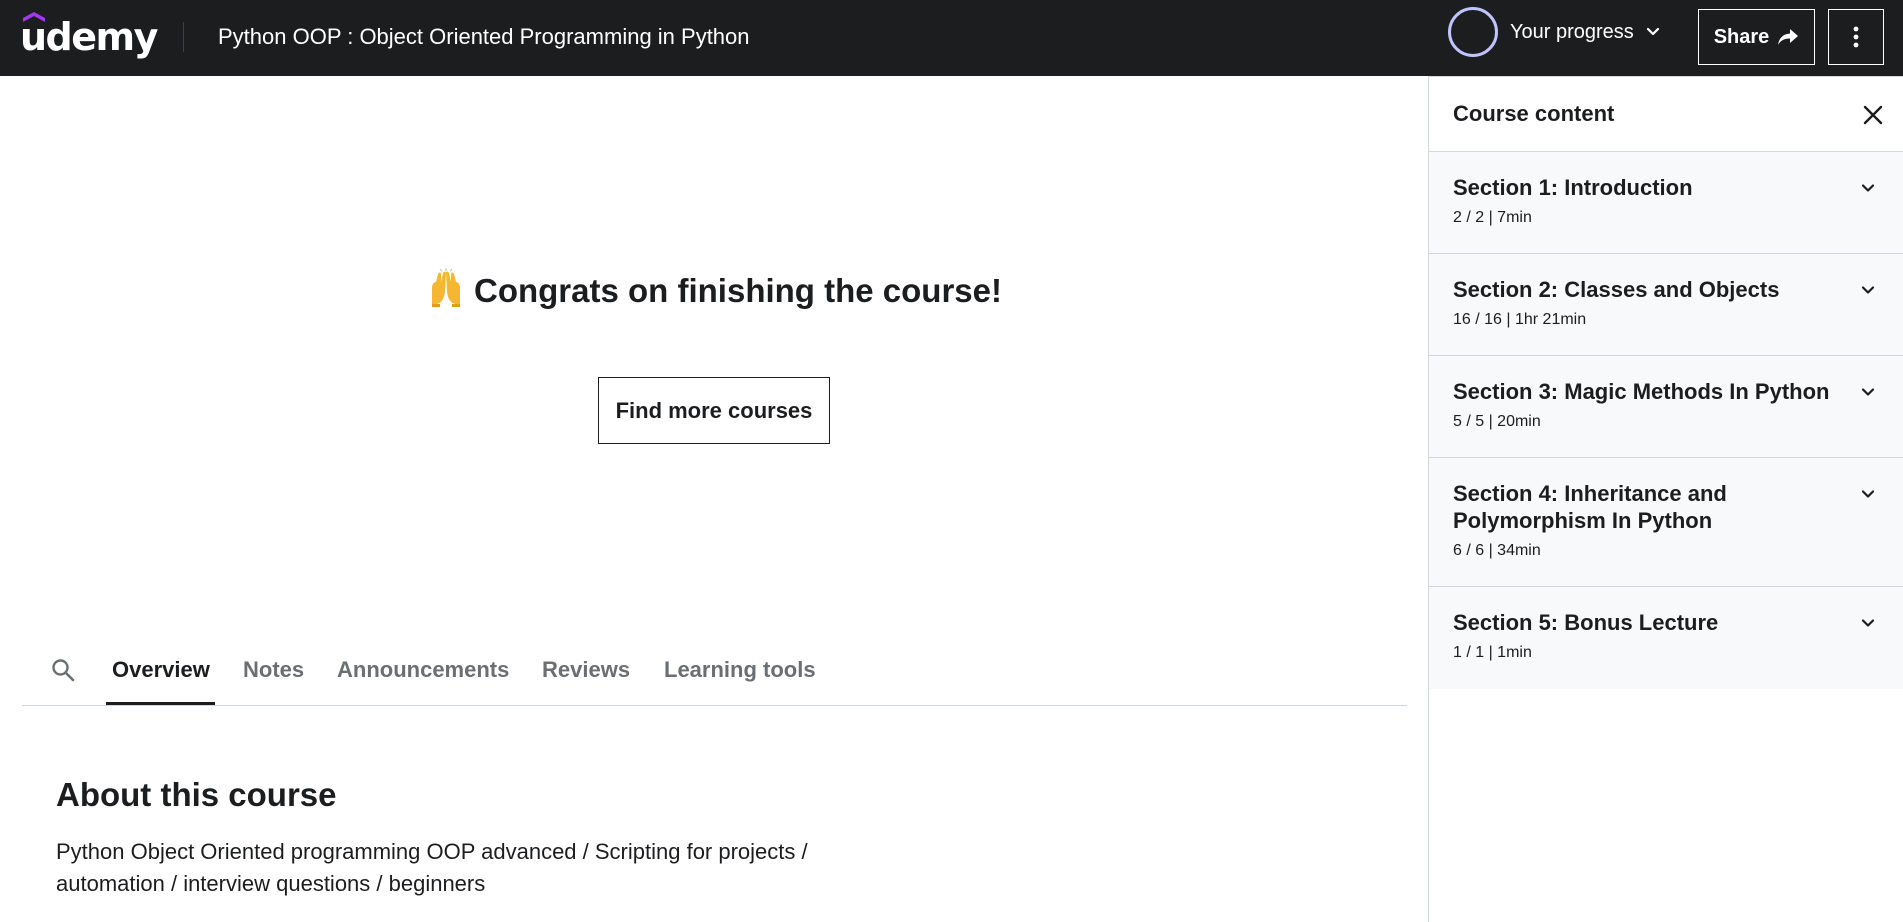  Describe the element at coordinates (63, 670) in the screenshot. I see `search-icon` at that location.